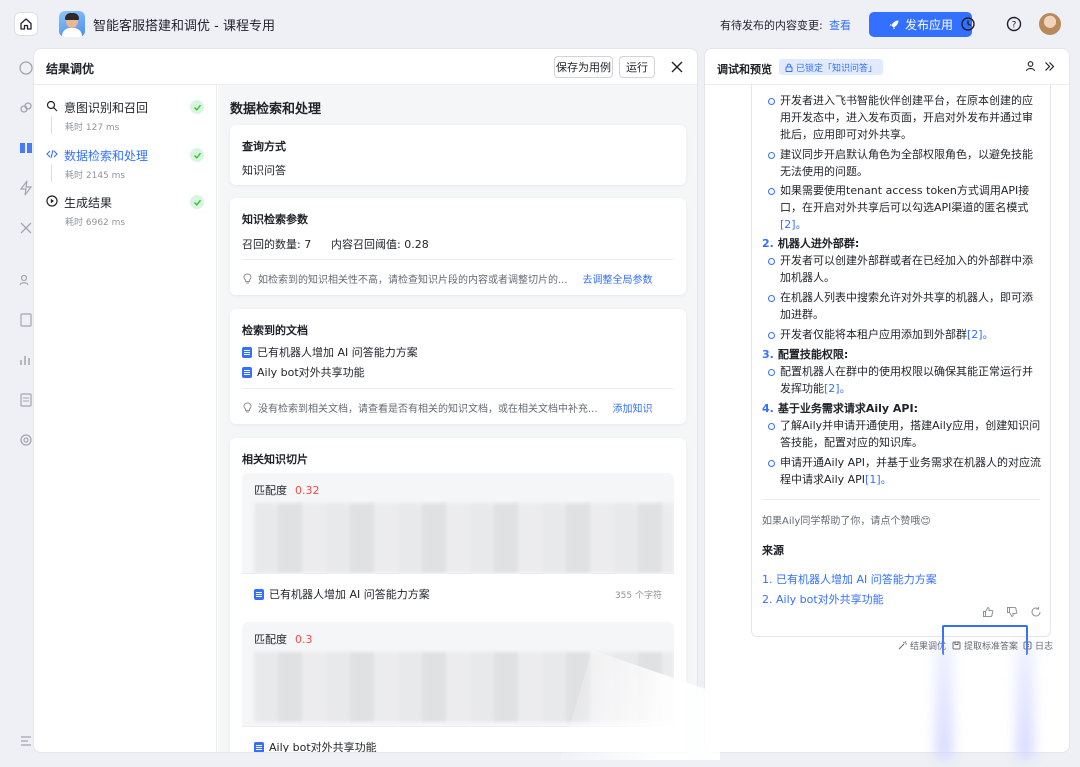  What do you see at coordinates (823, 599) in the screenshot?
I see `source-link: 2. Aily bot对外共享功能` at bounding box center [823, 599].